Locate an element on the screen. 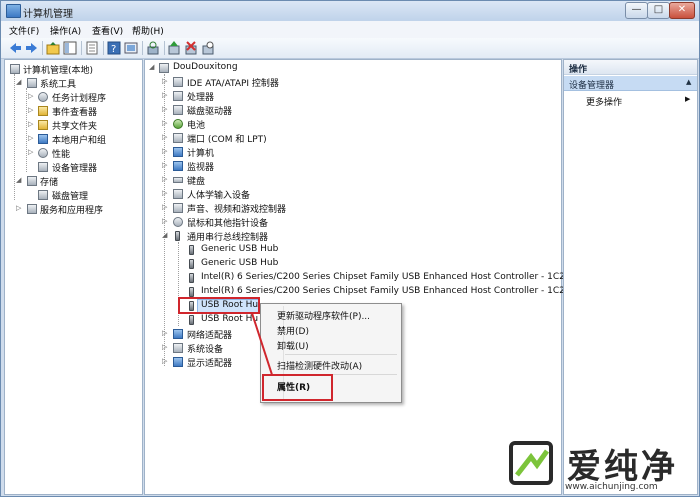 This screenshot has width=700, height=497. maximize-button: □ is located at coordinates (658, 10).